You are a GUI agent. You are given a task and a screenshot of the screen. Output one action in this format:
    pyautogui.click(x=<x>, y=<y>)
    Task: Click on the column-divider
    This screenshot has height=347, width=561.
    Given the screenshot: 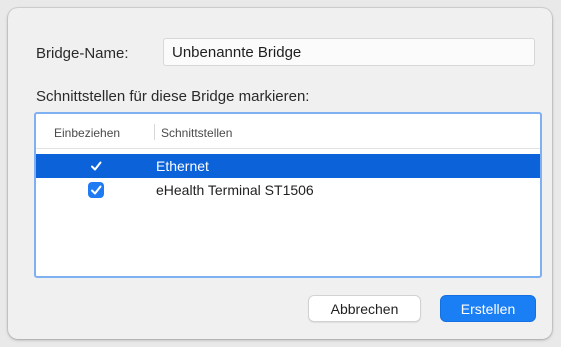 What is the action you would take?
    pyautogui.click(x=154, y=132)
    